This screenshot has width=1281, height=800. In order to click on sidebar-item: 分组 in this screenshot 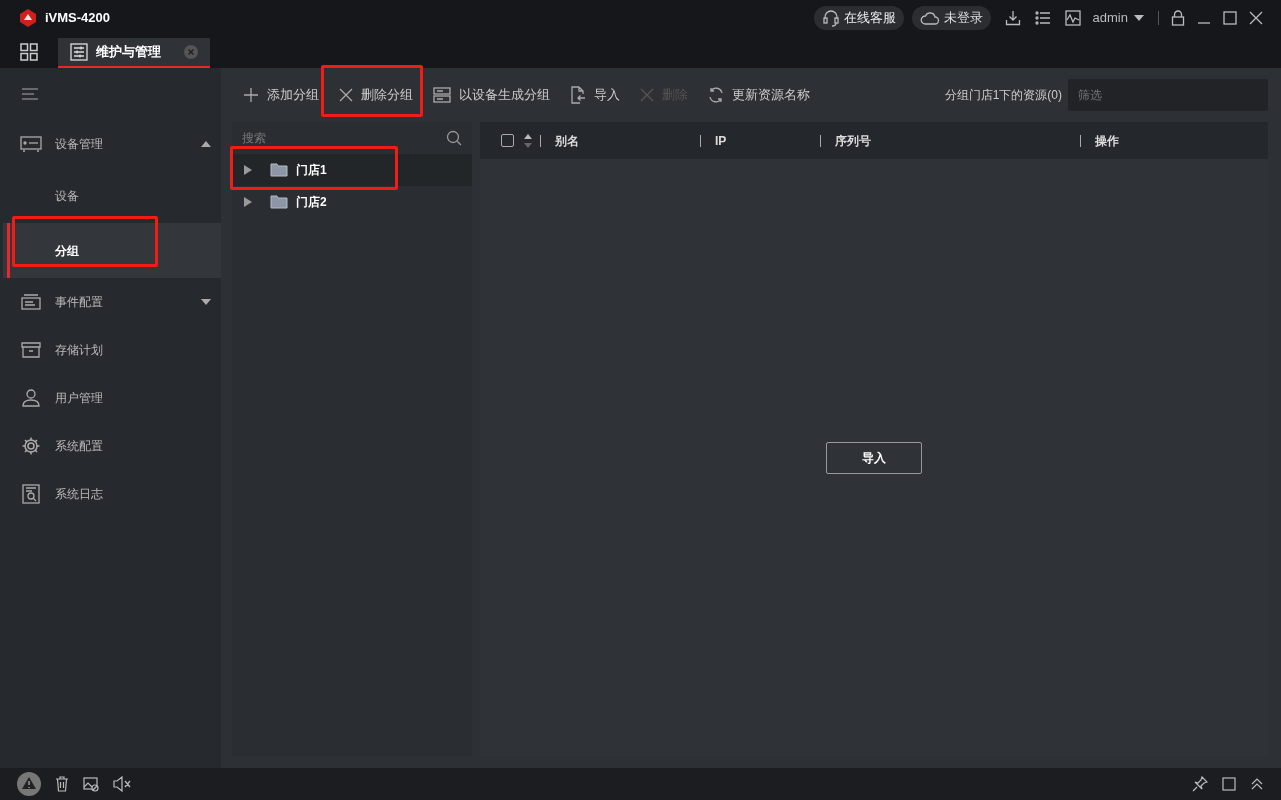, I will do `click(112, 250)`.